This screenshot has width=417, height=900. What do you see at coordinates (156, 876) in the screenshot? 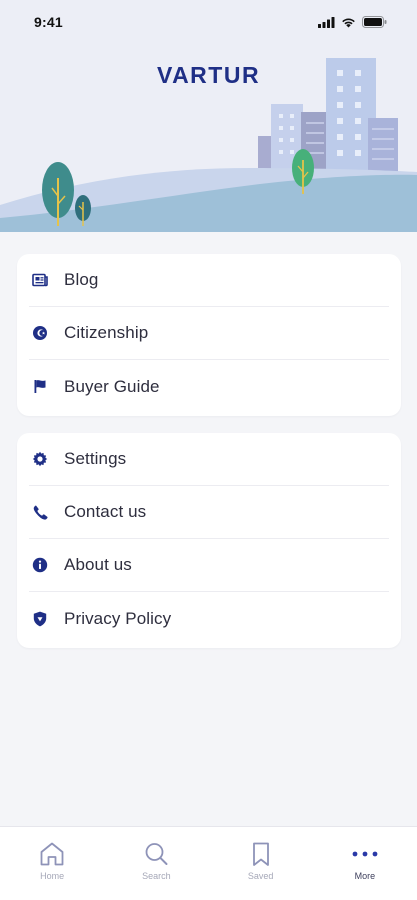
I see `tab-label: Search` at bounding box center [156, 876].